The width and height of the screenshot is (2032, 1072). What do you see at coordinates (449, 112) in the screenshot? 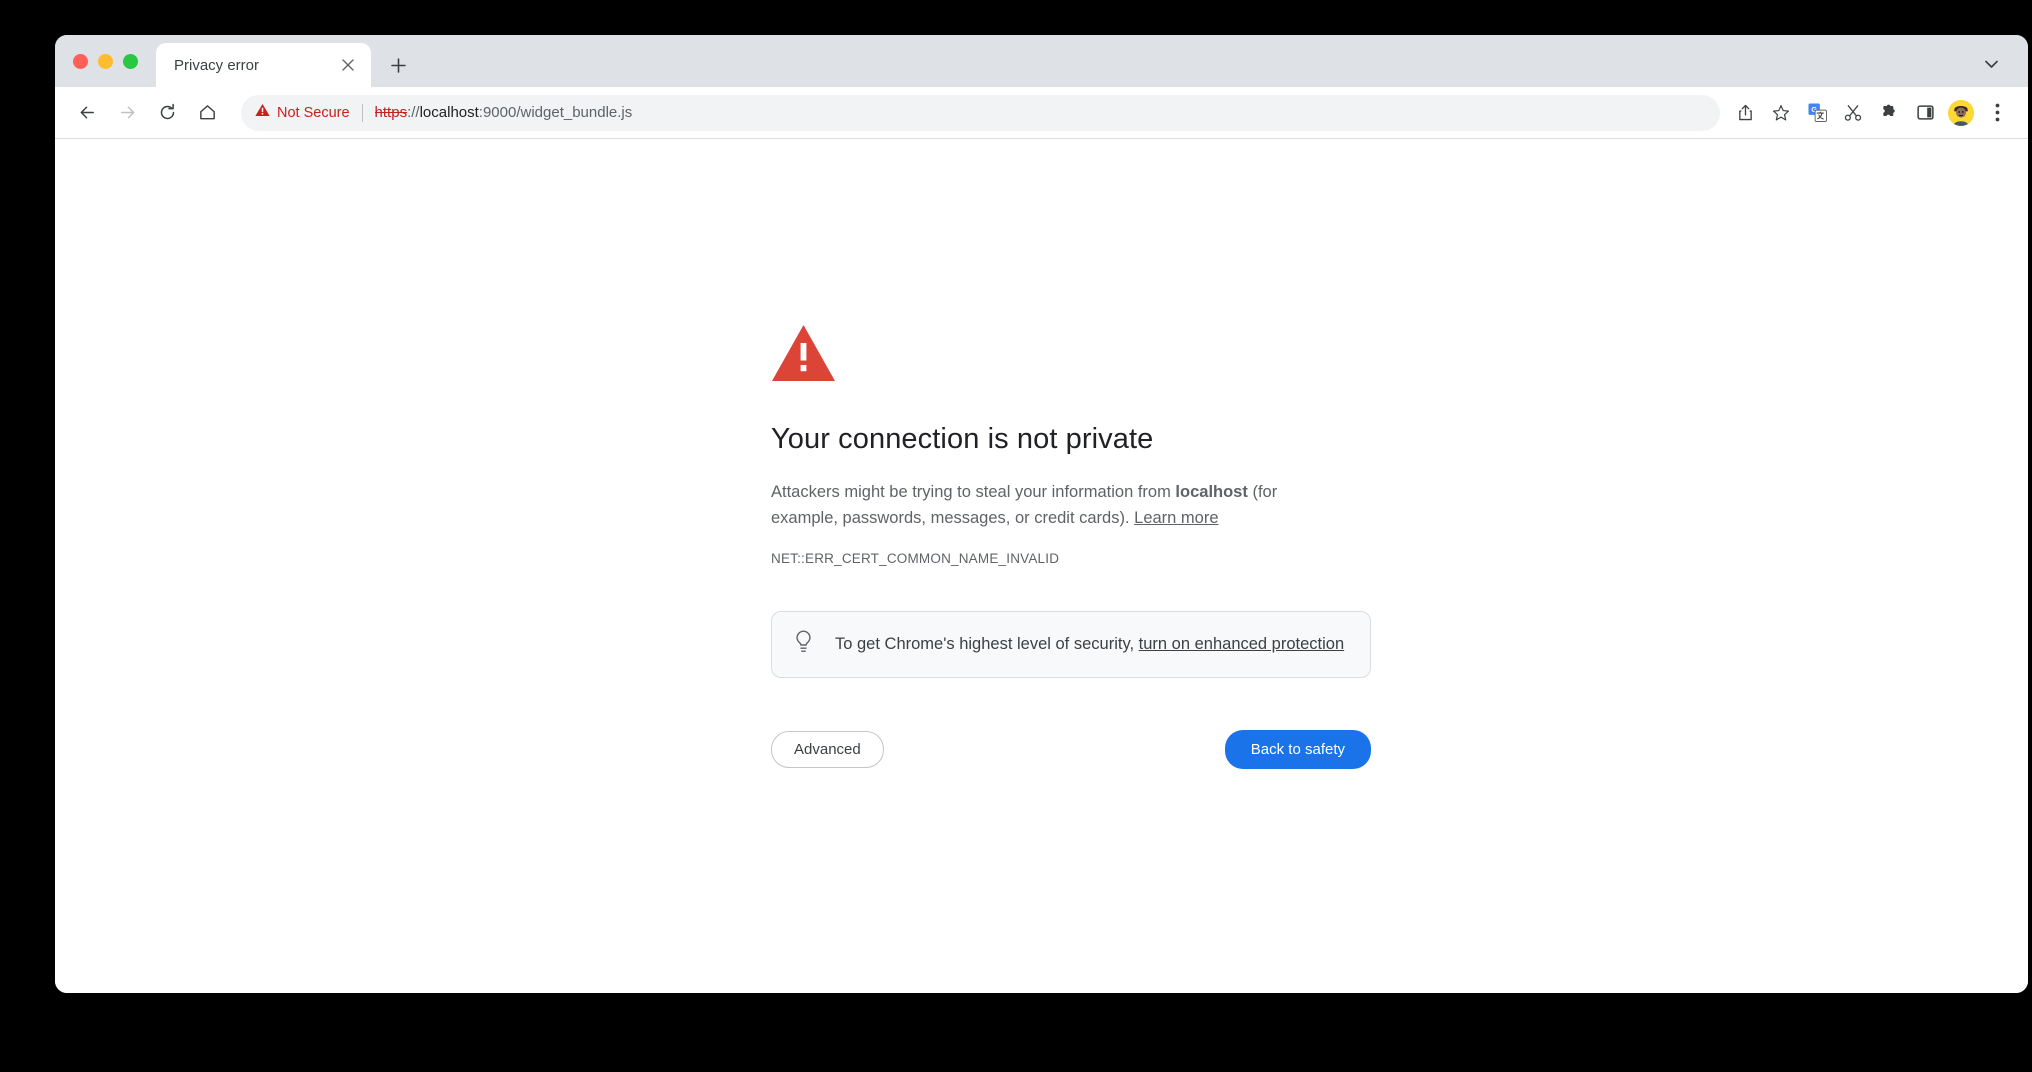
I see `url-host: localhost` at bounding box center [449, 112].